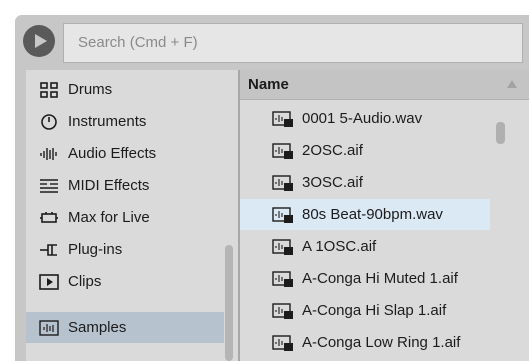 This screenshot has height=361, width=529. What do you see at coordinates (49, 186) in the screenshot?
I see `midi-effects-icon` at bounding box center [49, 186].